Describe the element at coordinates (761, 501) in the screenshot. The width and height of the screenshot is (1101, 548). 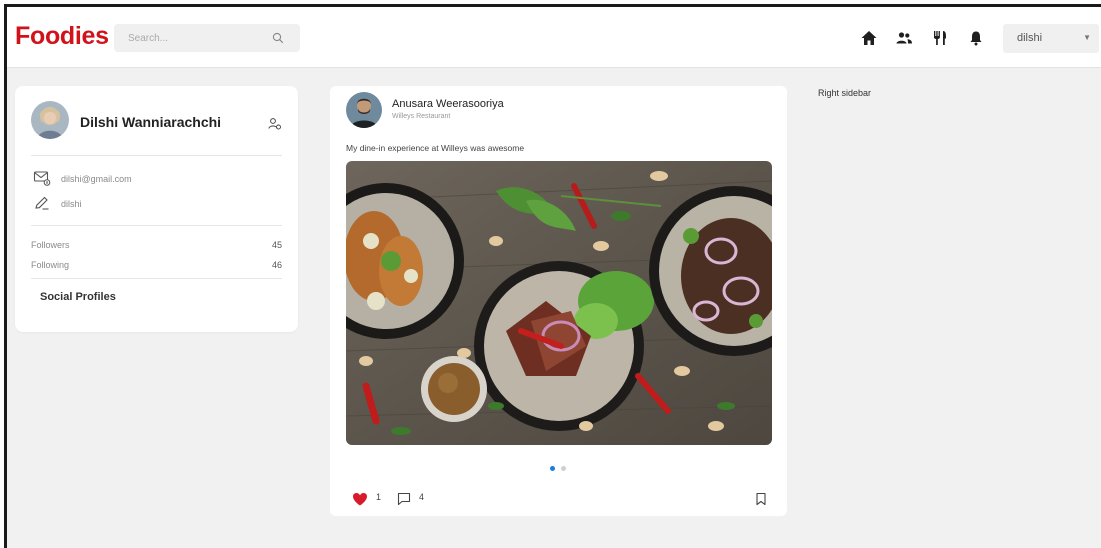
I see `bookmark-icon` at that location.